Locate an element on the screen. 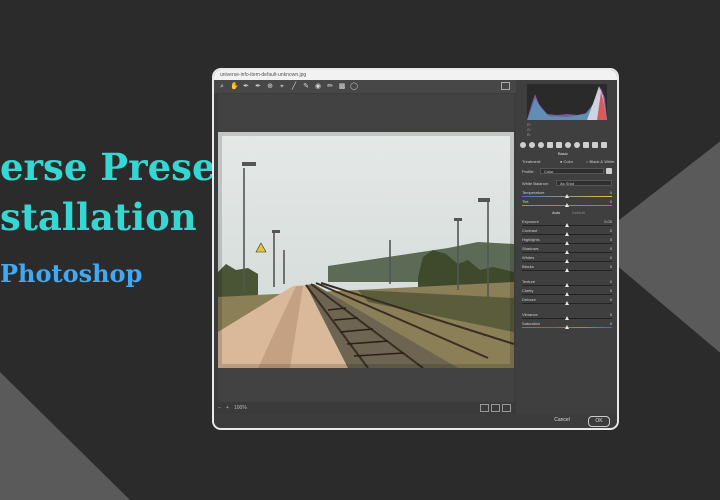 The height and width of the screenshot is (500, 720). slider-label: Dehaze is located at coordinates (529, 299).